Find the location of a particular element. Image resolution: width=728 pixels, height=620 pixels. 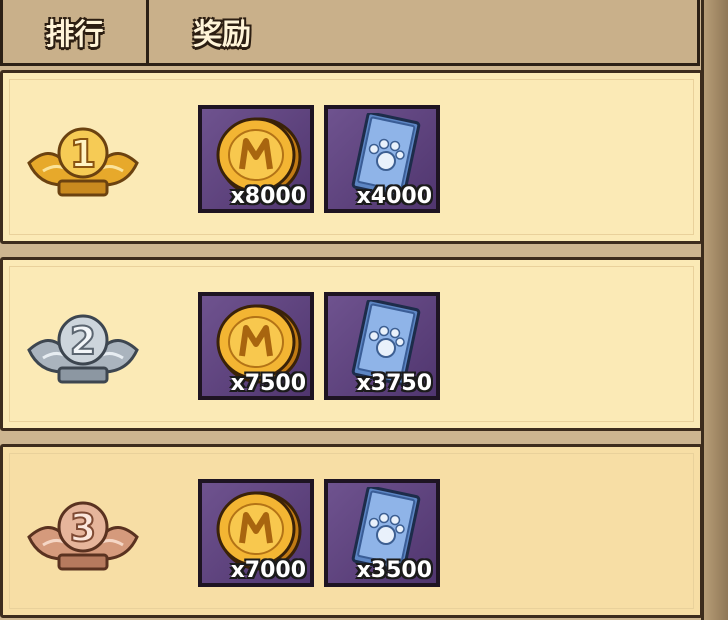

panel-right-border is located at coordinates (714, 310).